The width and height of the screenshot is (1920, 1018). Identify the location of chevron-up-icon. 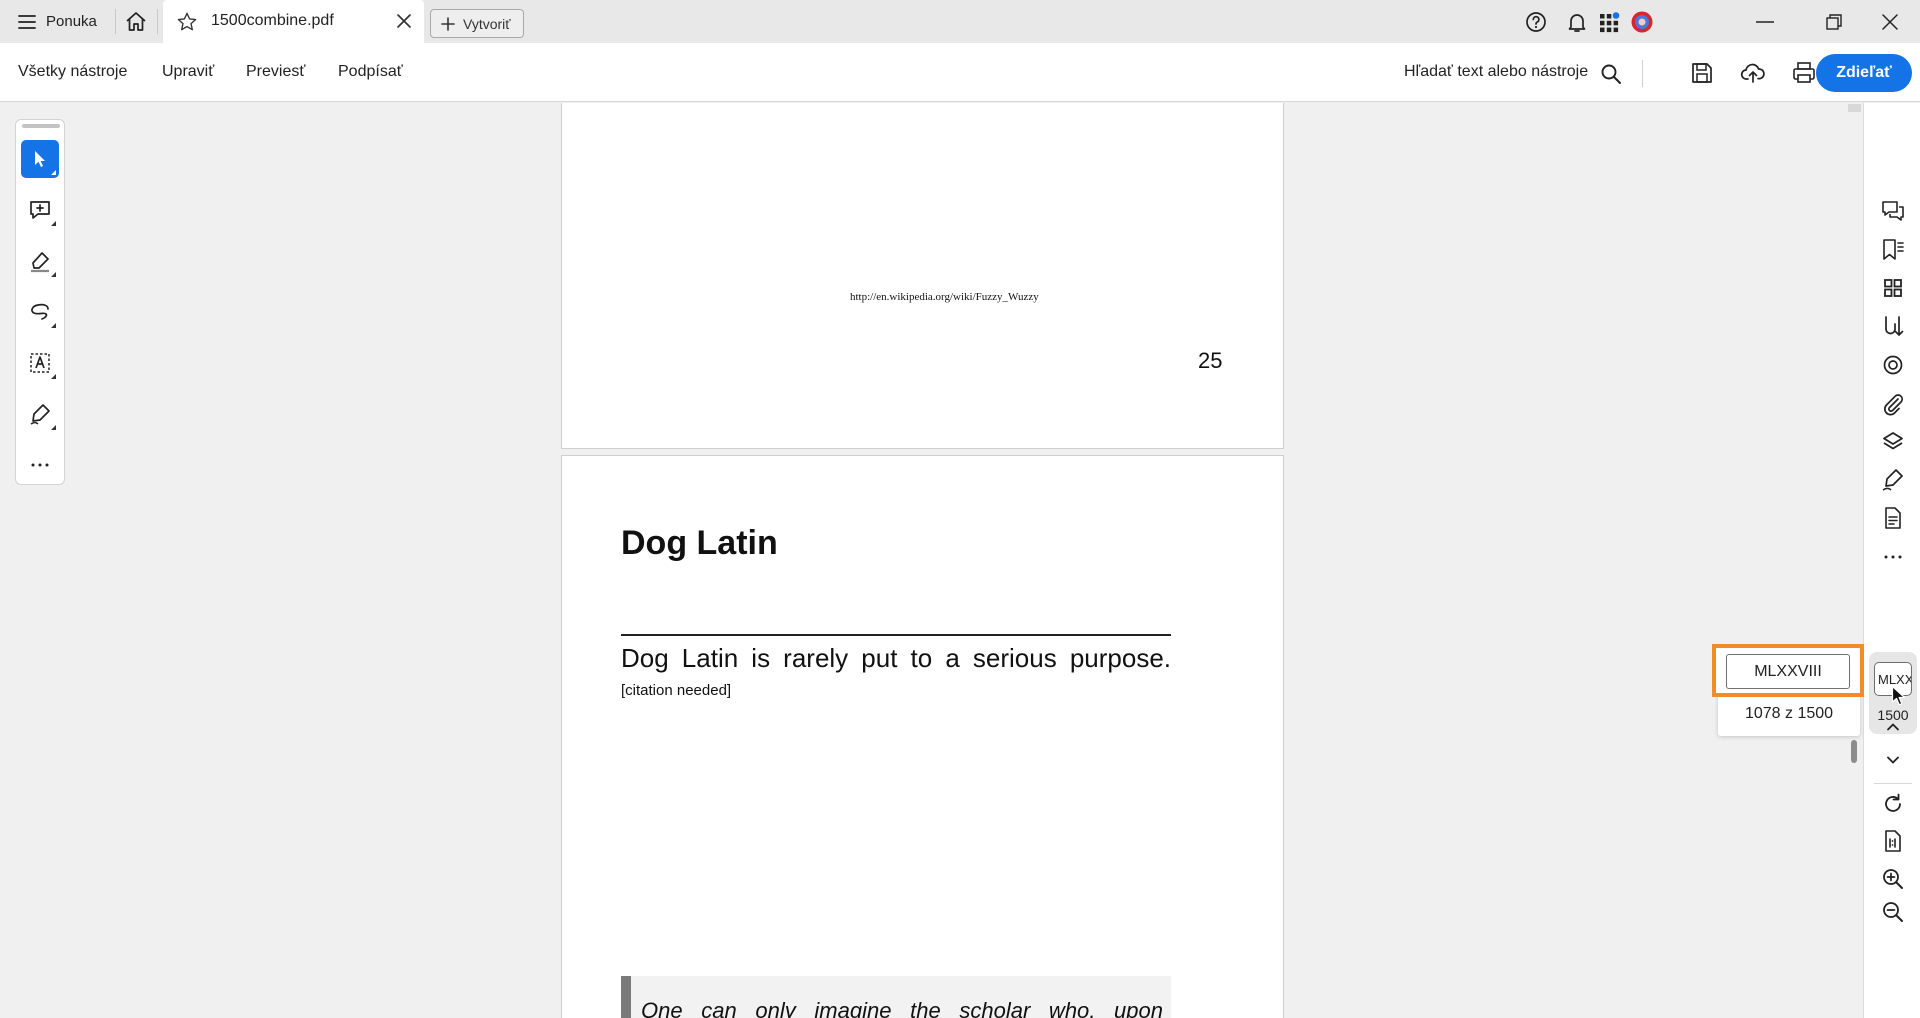
(1893, 727).